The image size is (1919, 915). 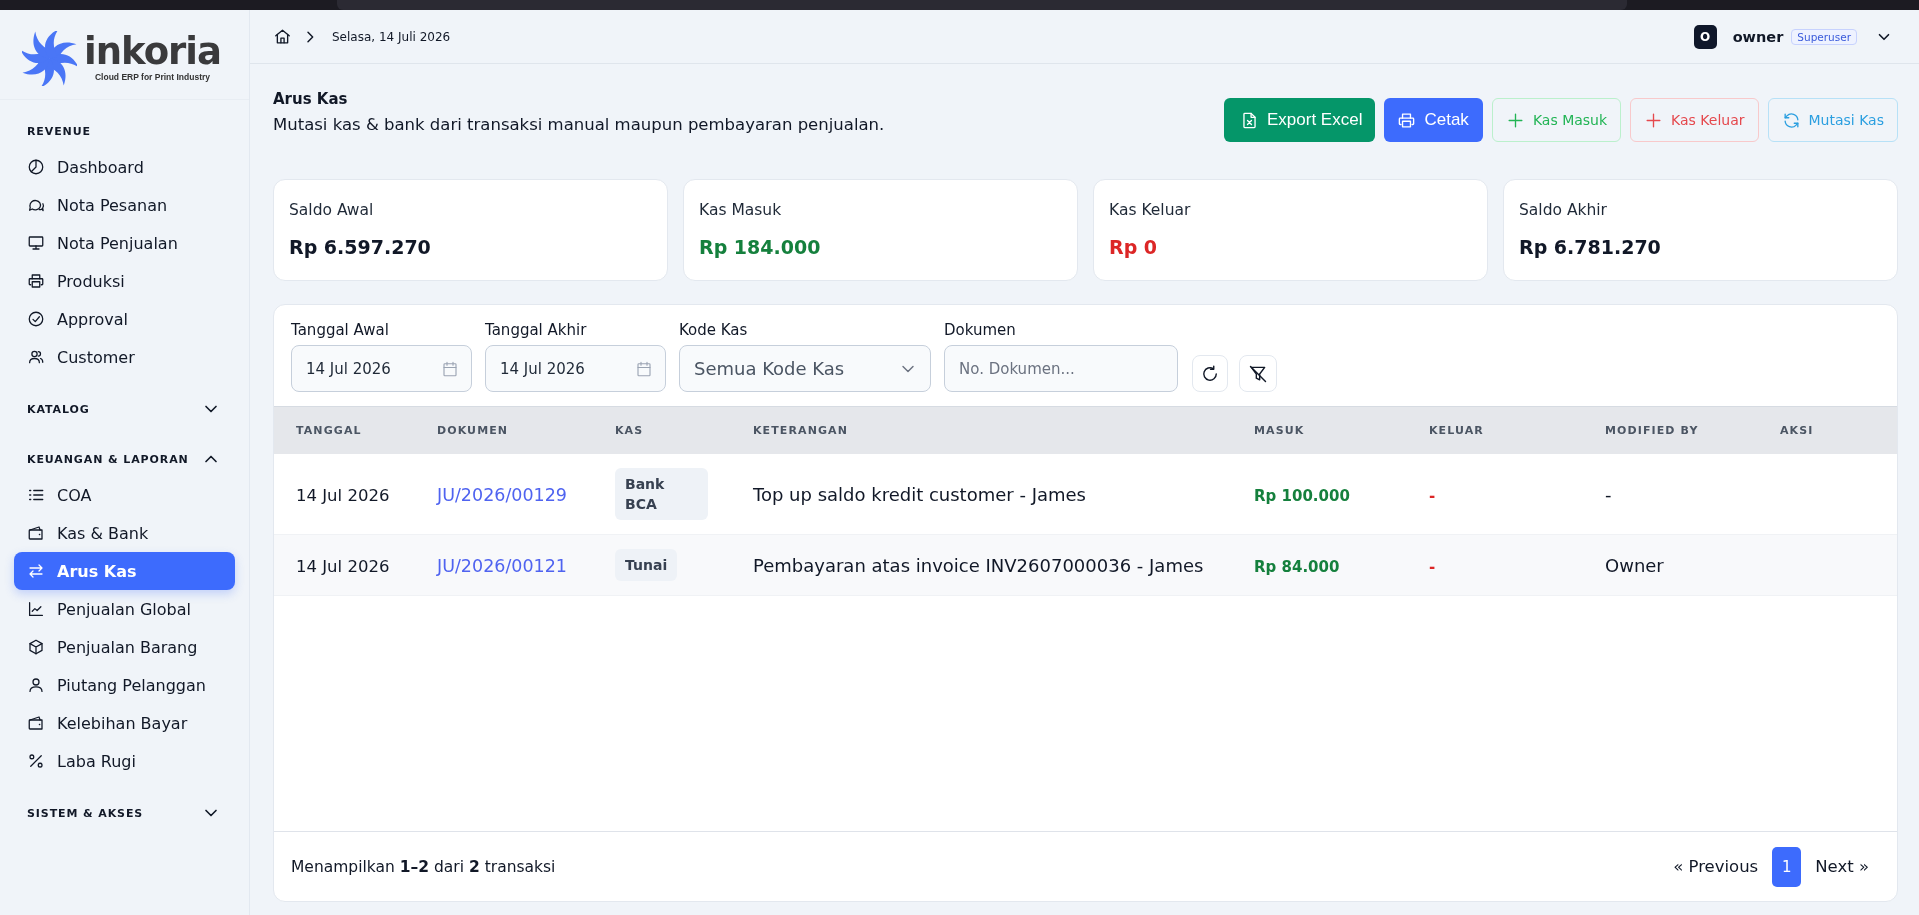 I want to click on user-name: owner, so click(x=1758, y=36).